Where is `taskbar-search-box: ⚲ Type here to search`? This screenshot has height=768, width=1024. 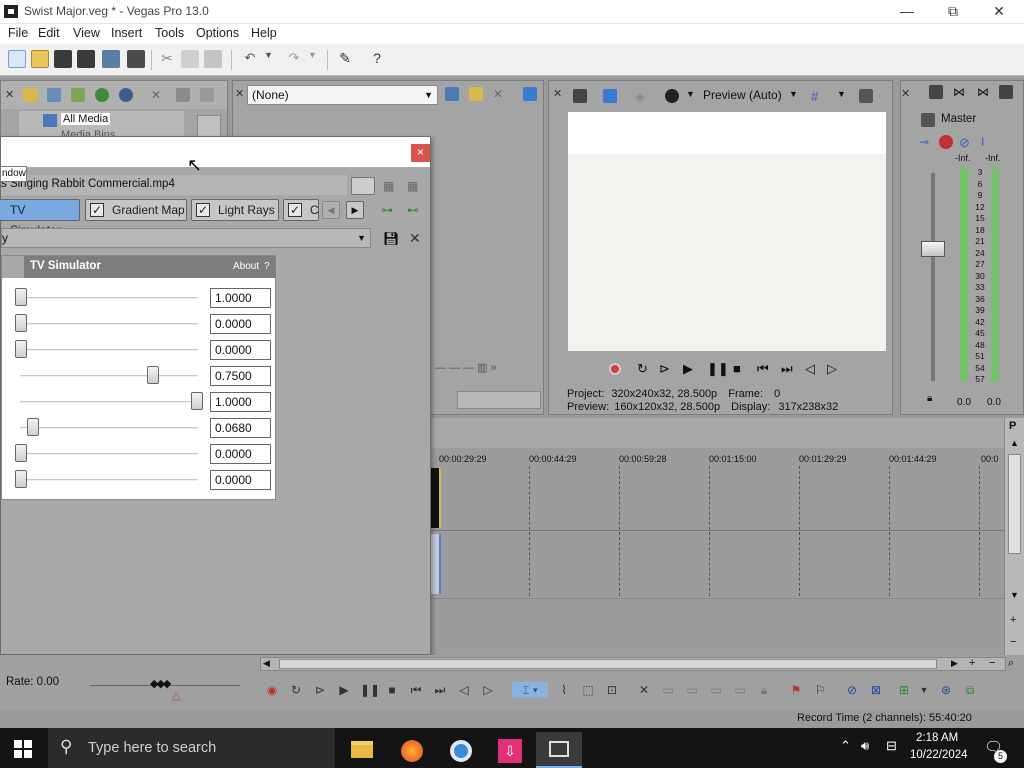 taskbar-search-box: ⚲ Type here to search is located at coordinates (191, 748).